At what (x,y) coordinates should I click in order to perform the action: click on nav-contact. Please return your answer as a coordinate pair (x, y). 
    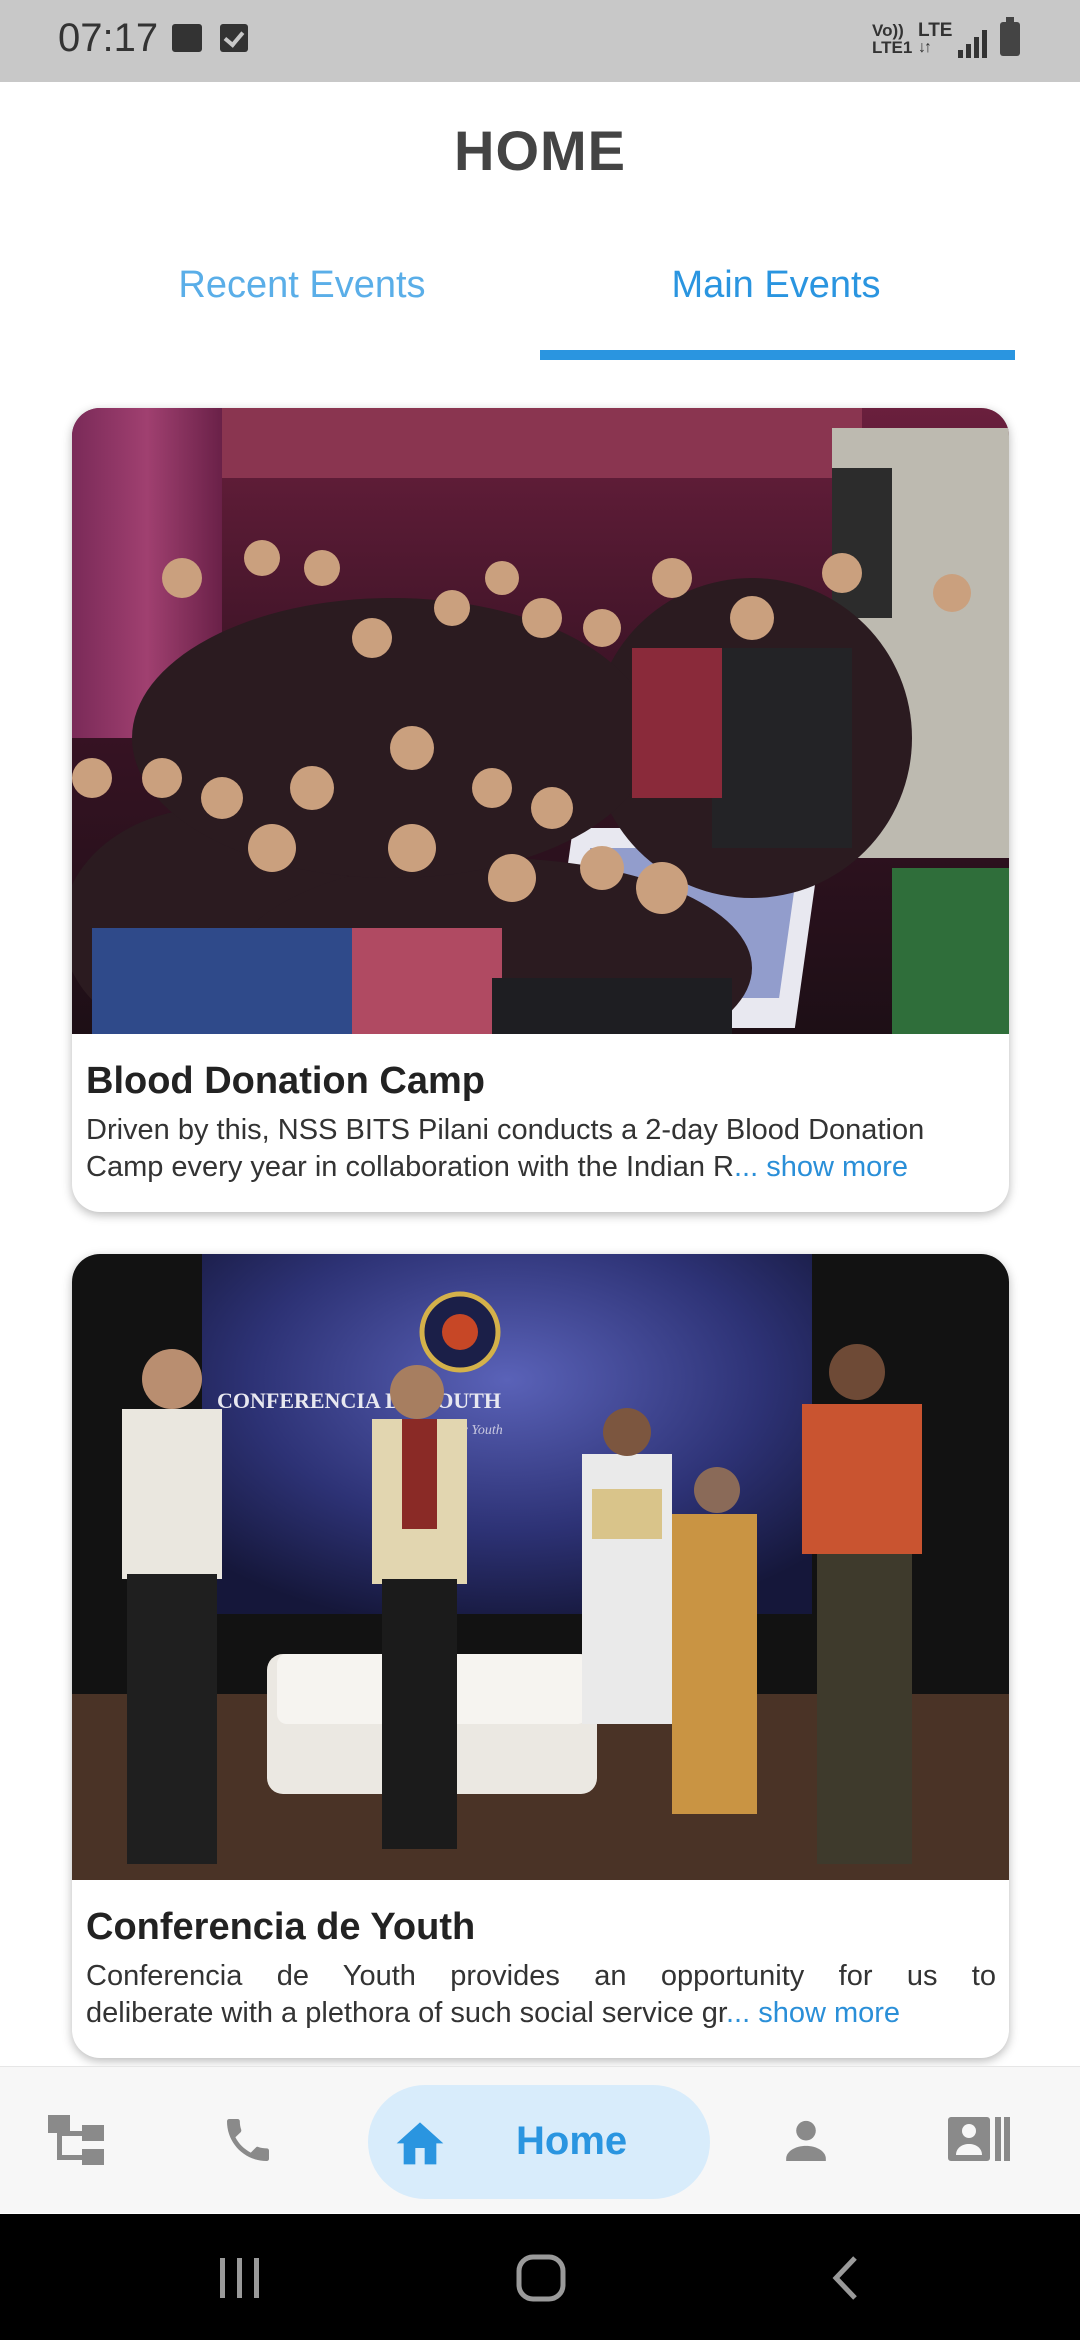
    Looking at the image, I should click on (248, 2140).